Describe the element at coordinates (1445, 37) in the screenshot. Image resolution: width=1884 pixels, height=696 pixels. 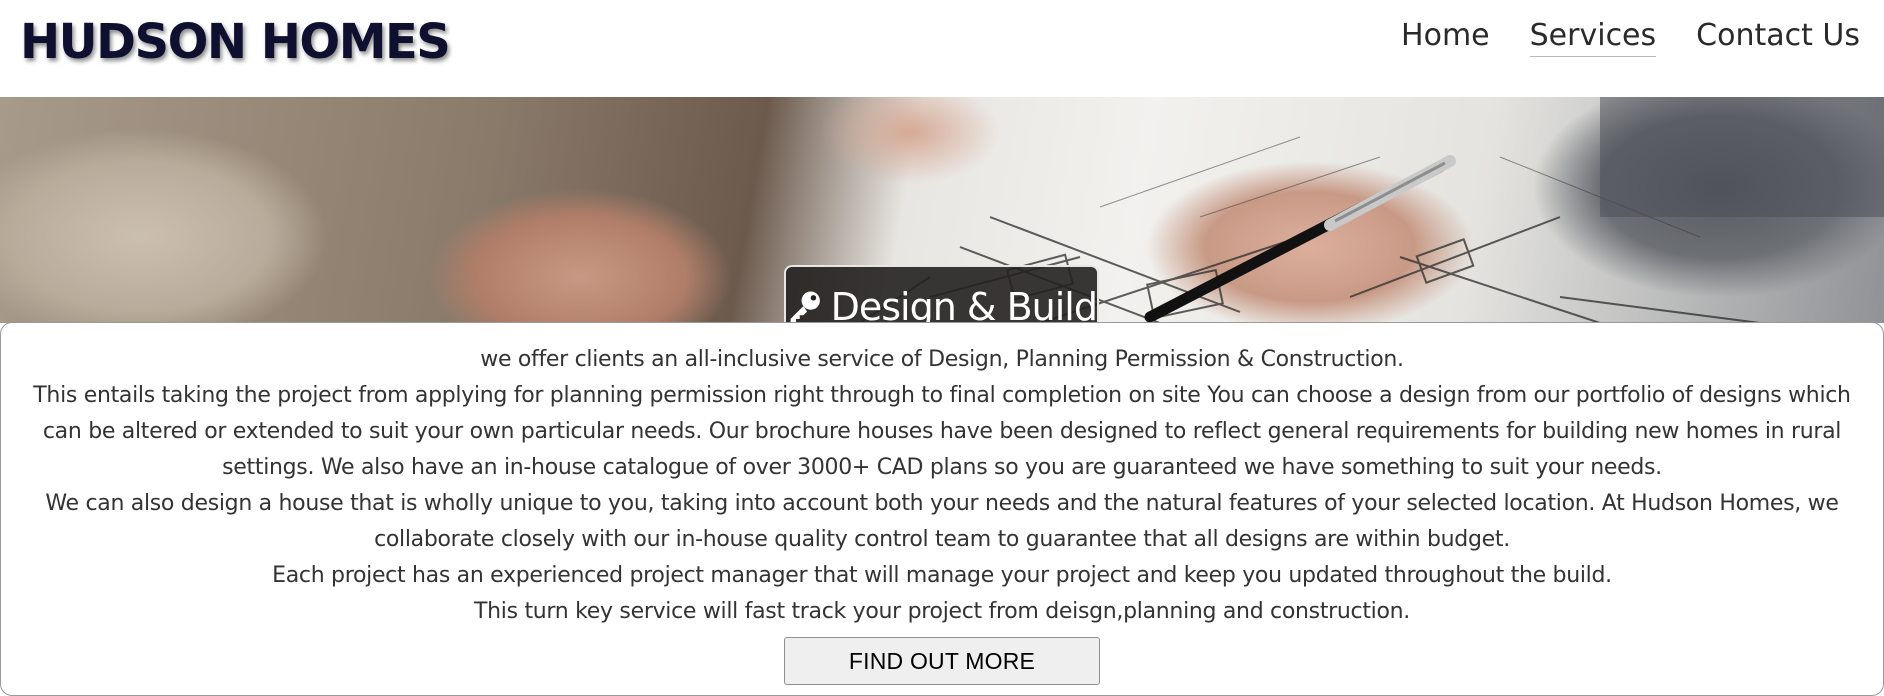
I see `nav-home-link: Home` at that location.